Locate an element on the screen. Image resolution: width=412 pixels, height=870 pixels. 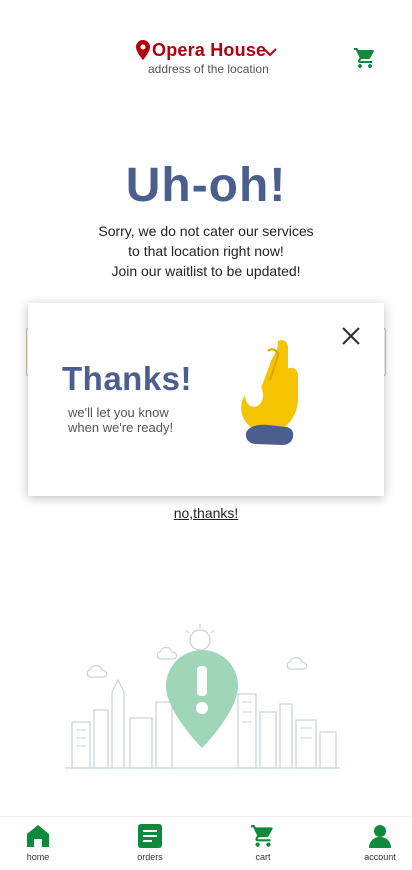
nav-cart: cart is located at coordinates (263, 846).